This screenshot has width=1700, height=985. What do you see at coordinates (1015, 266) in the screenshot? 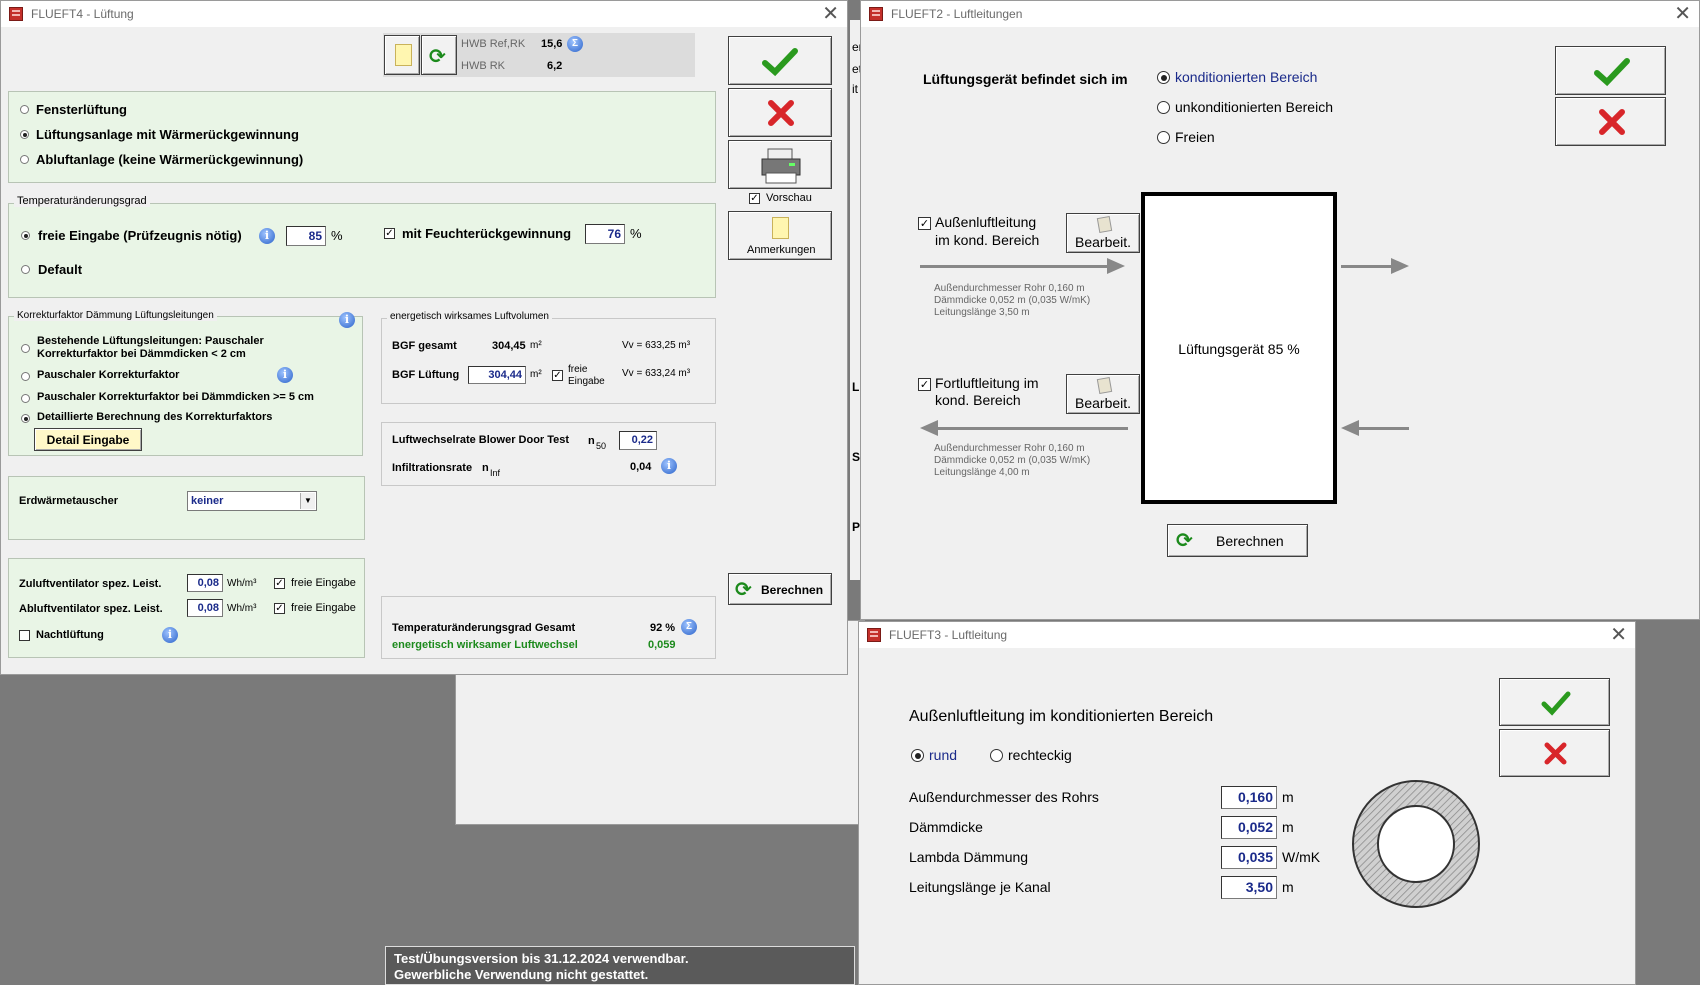
I see `outdoor-air-arrow` at bounding box center [1015, 266].